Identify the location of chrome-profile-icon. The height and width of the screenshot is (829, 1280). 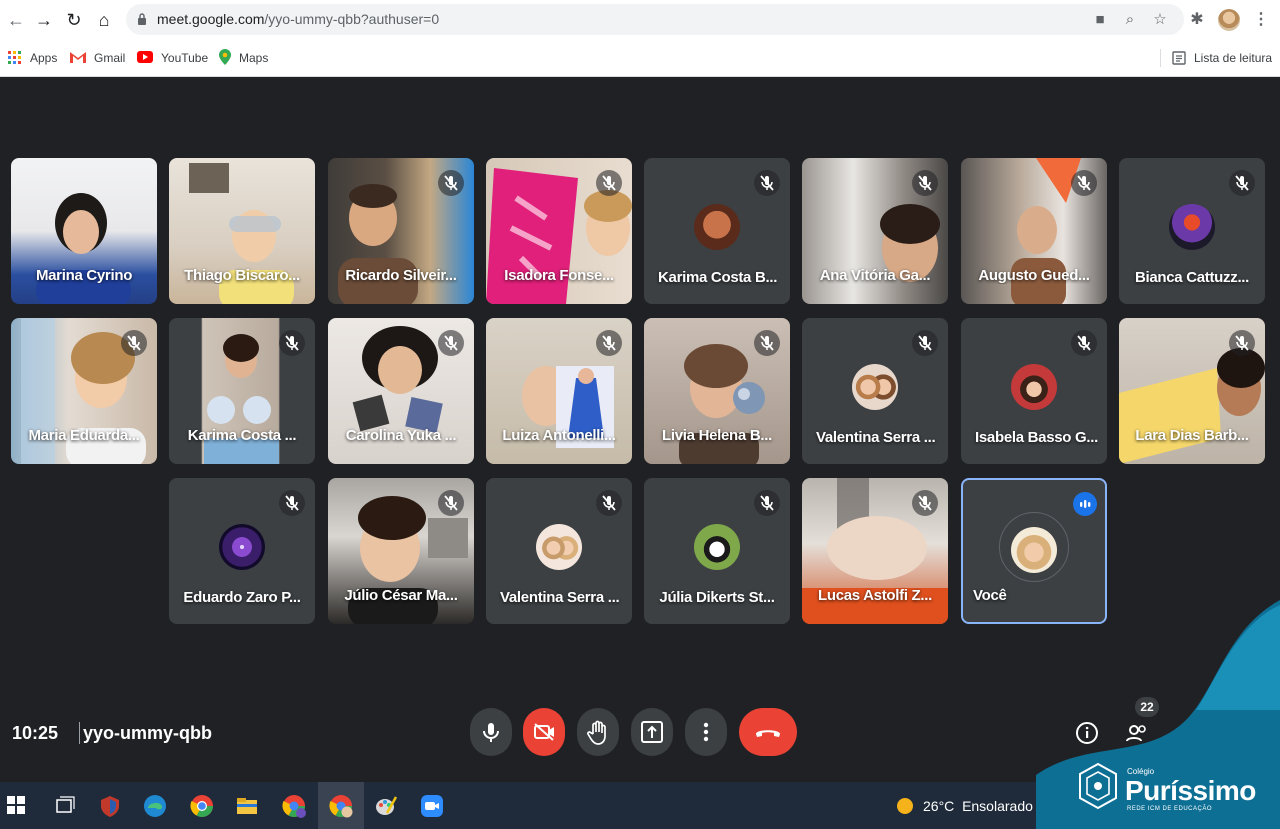
(294, 806).